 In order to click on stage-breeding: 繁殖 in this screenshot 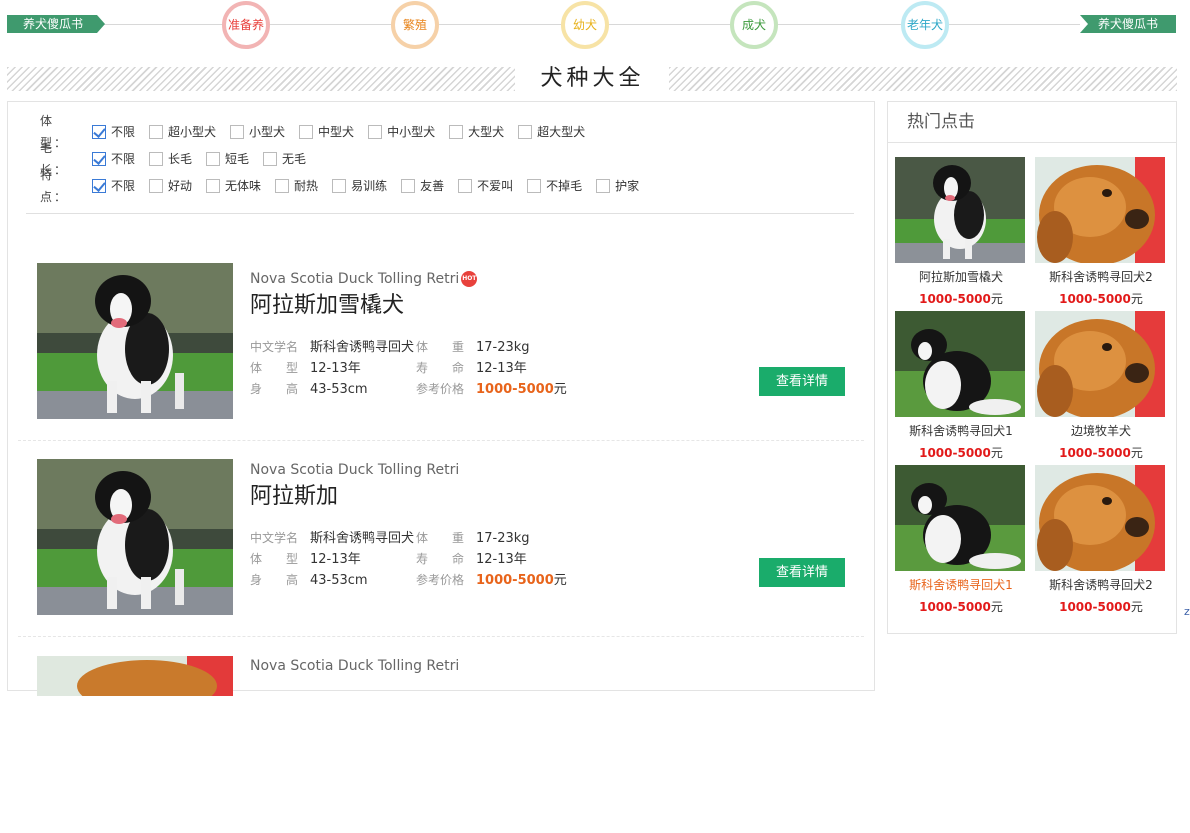, I will do `click(415, 25)`.